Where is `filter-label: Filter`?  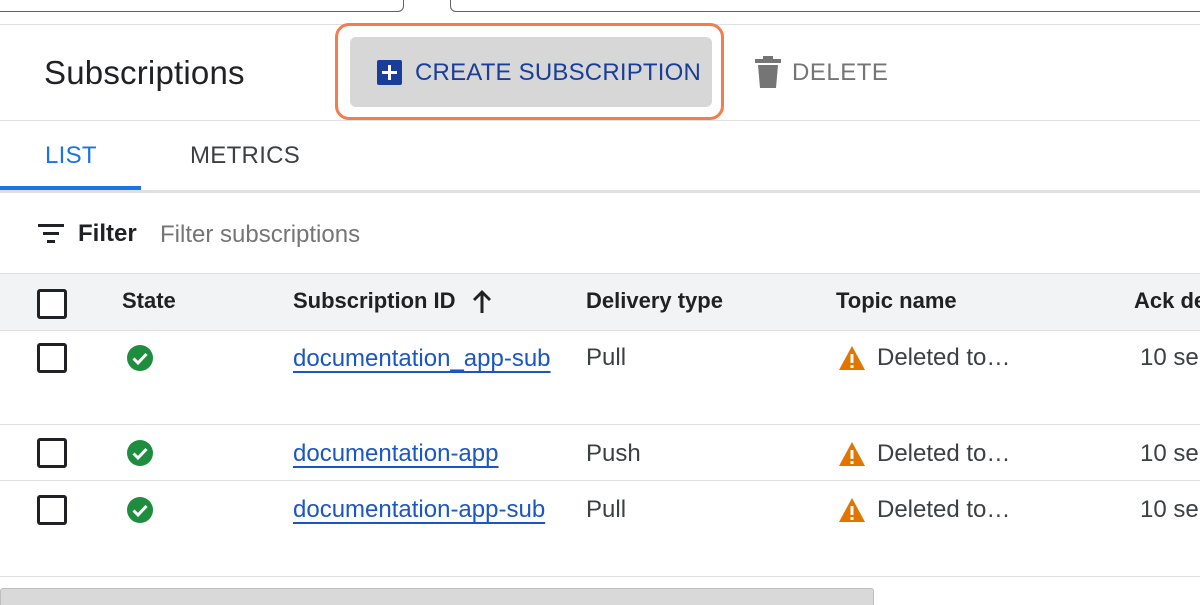
filter-label: Filter is located at coordinates (107, 233).